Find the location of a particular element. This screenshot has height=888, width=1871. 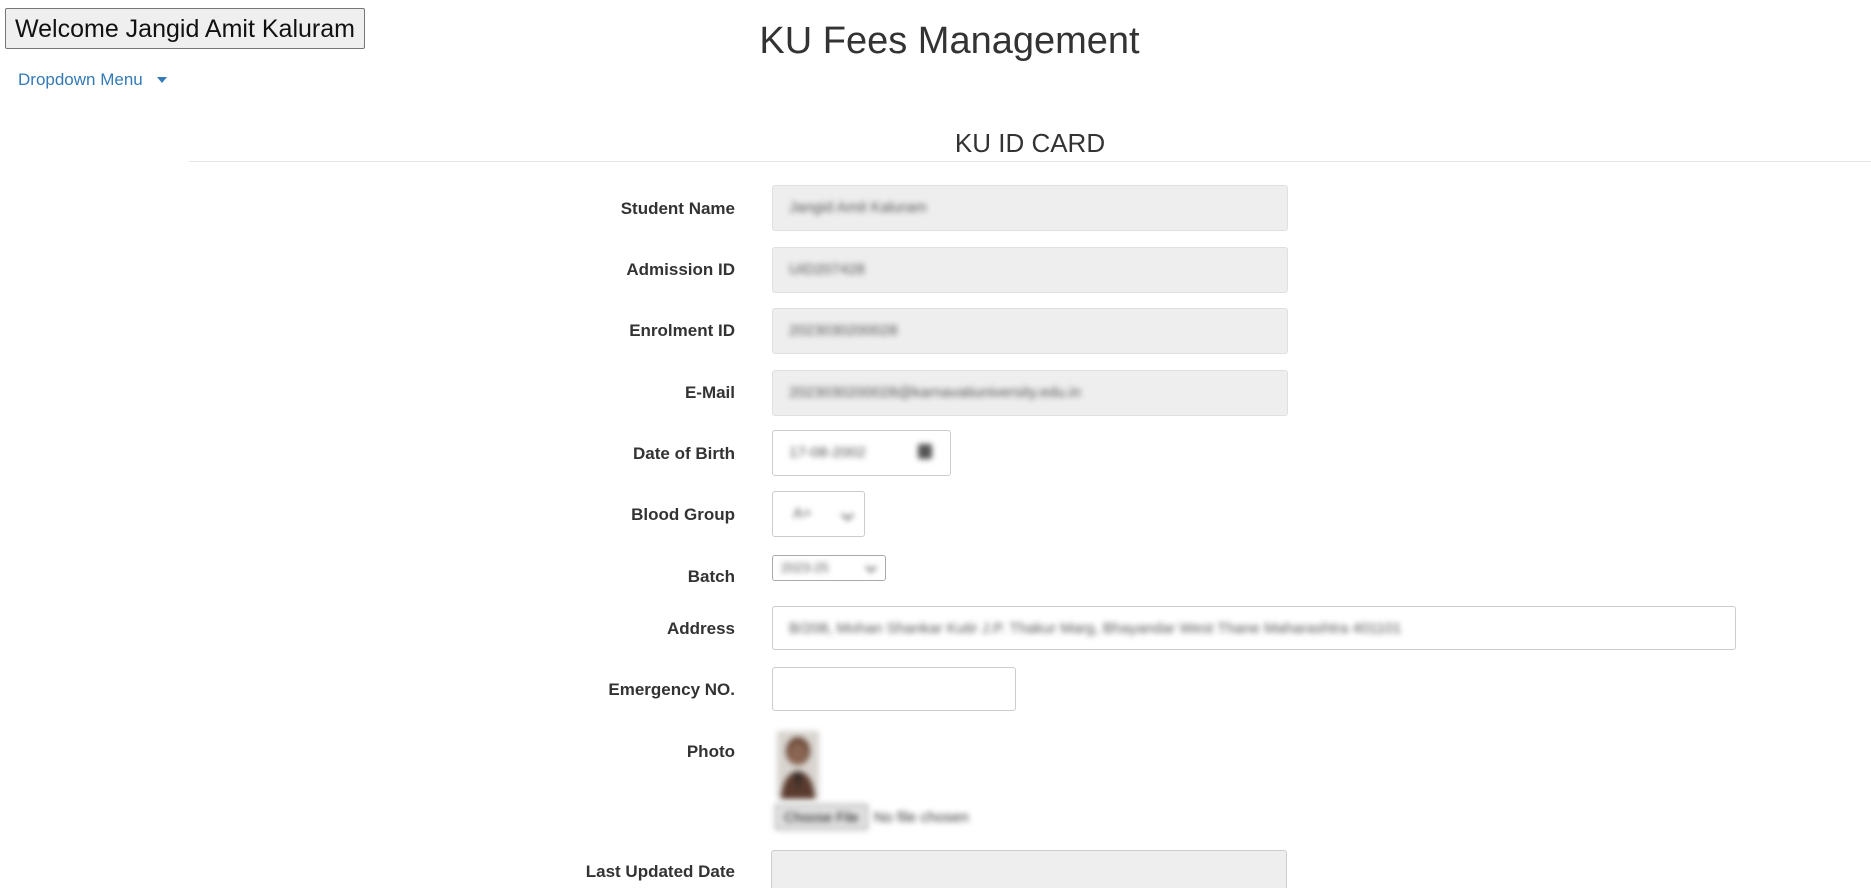

email-value: 2023030200028@karnavatiuniversity.edu.in is located at coordinates (935, 392).